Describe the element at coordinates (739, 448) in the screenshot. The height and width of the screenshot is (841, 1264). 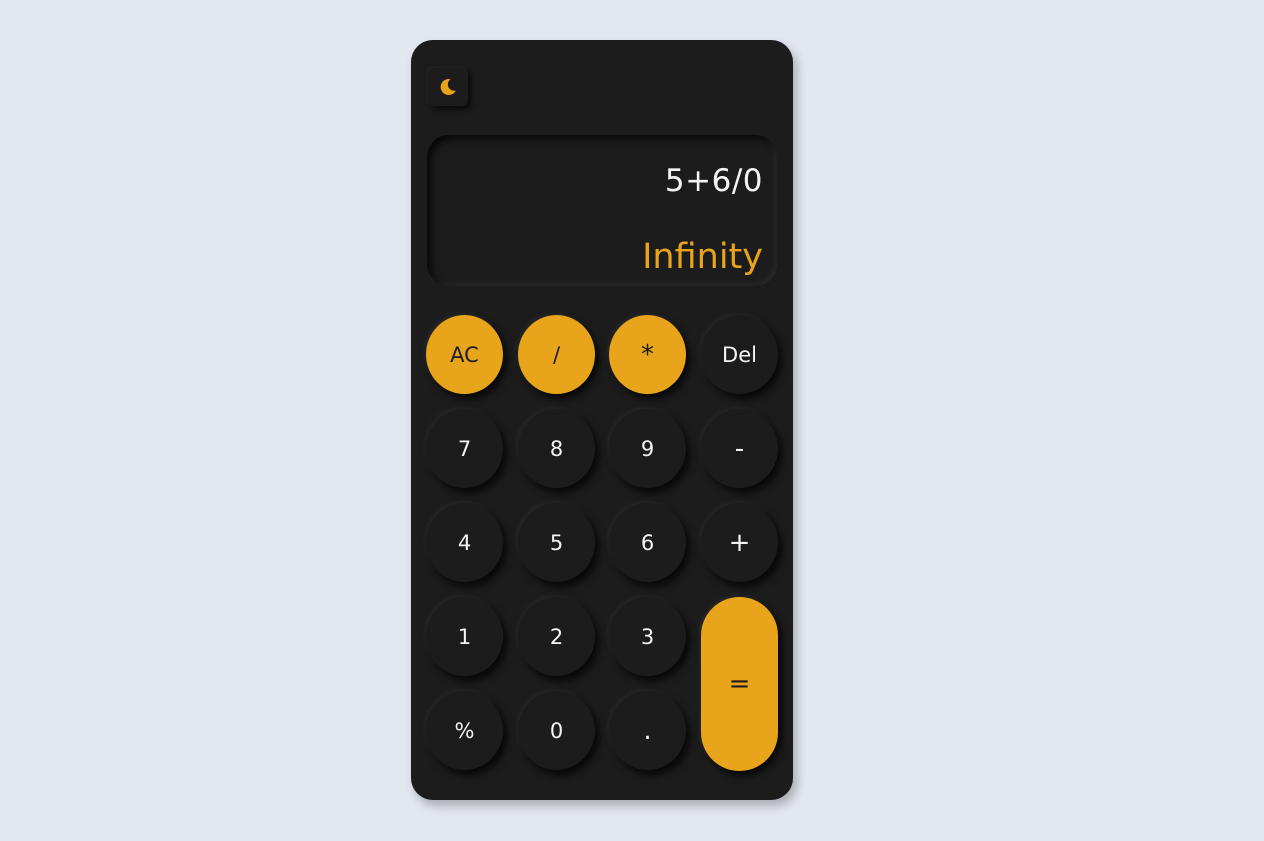
I see `minus-button: -` at that location.